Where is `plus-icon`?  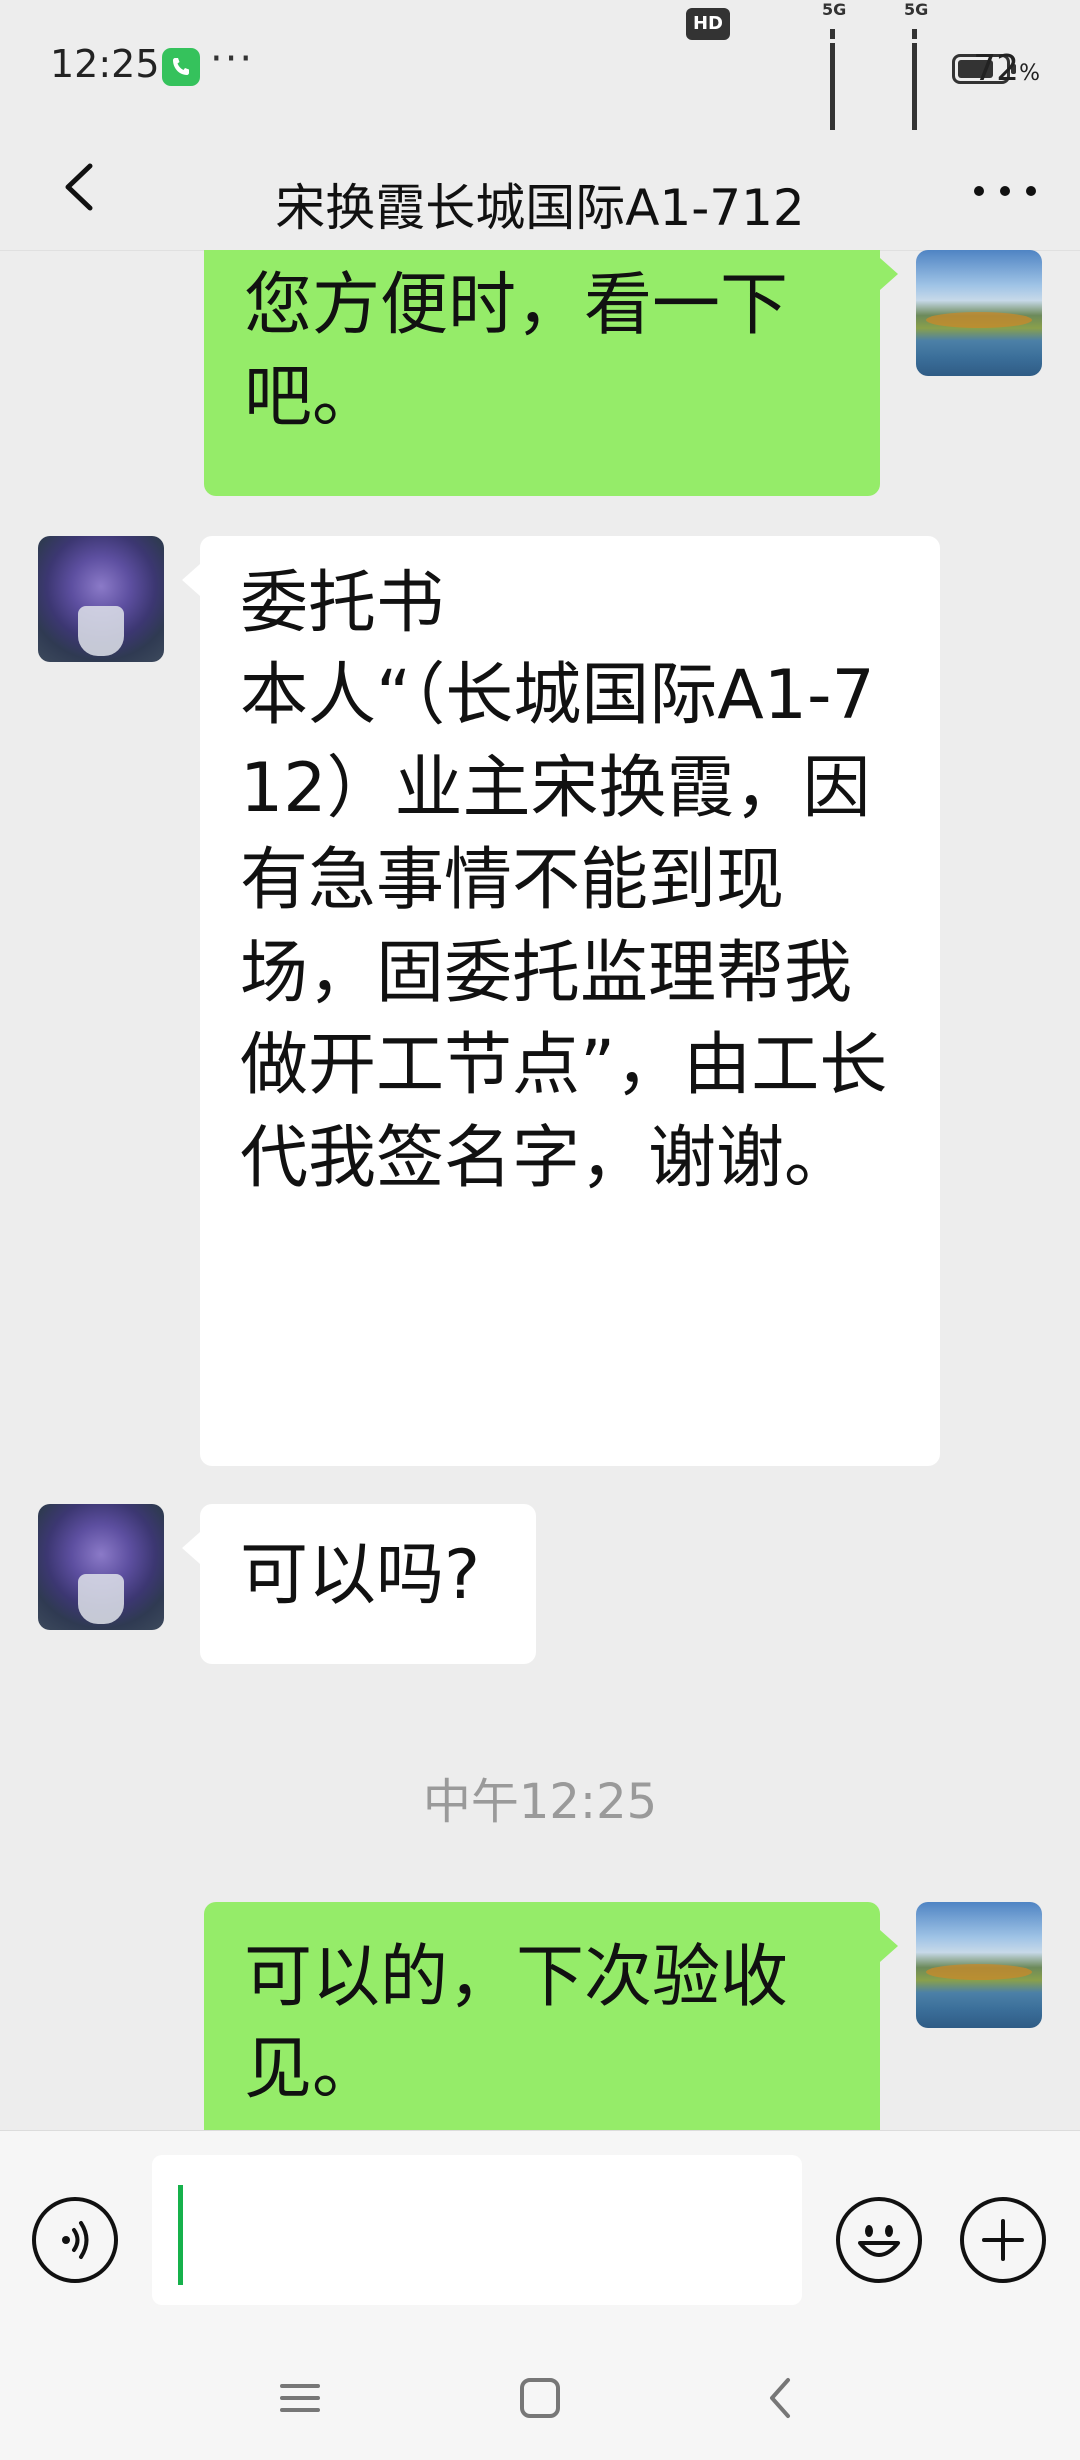
plus-icon is located at coordinates (1003, 2240).